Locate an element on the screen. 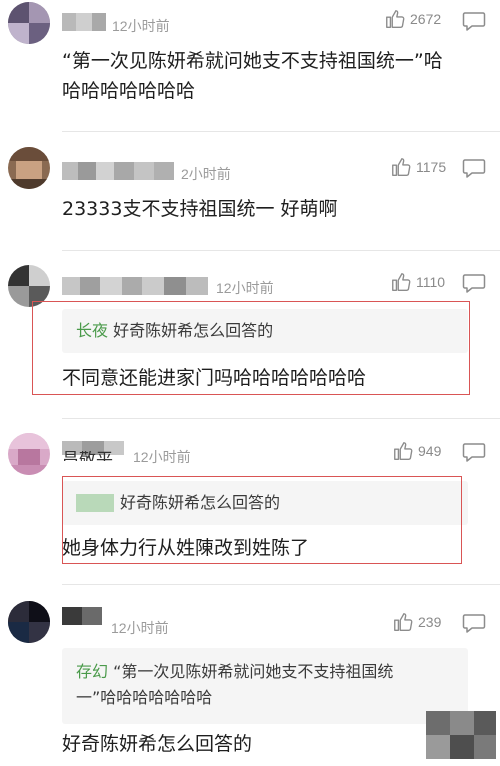  like-button: 2672 is located at coordinates (412, 19).